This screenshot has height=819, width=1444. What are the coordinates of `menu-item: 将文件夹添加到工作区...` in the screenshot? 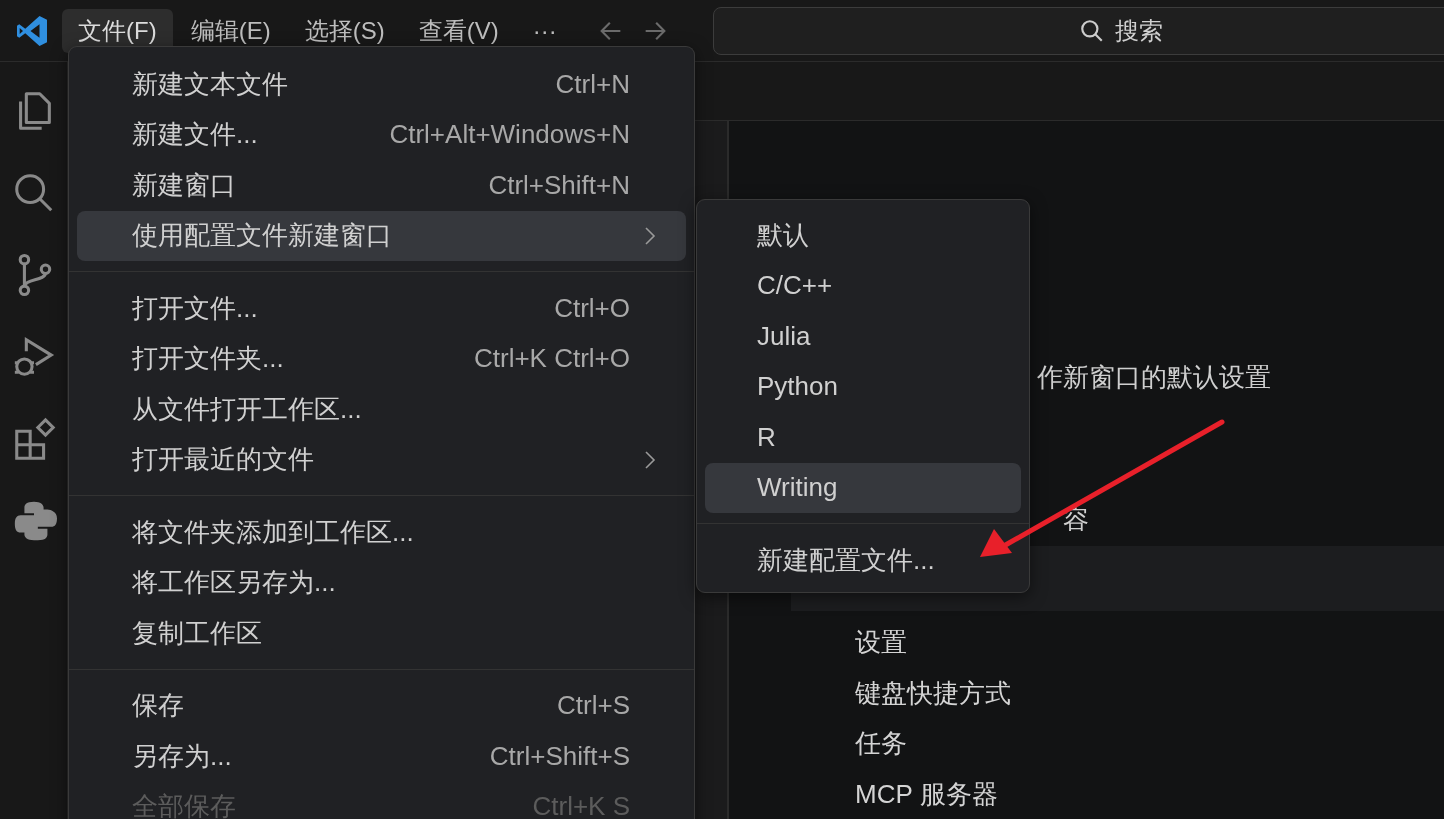 It's located at (381, 532).